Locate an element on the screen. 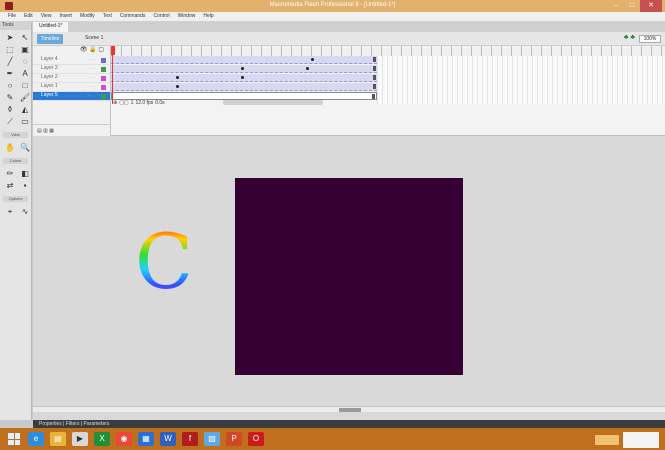 This screenshot has height=450, width=665. layer-row: Layer 3 · · is located at coordinates (71, 69).